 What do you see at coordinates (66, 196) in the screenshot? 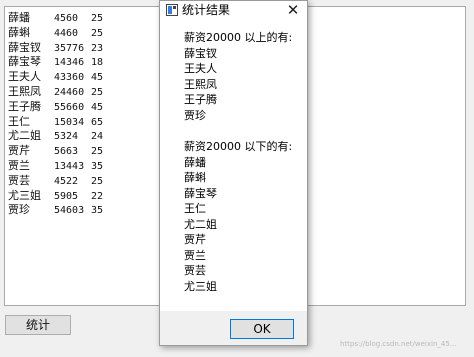
I see `record-salary: 5905` at bounding box center [66, 196].